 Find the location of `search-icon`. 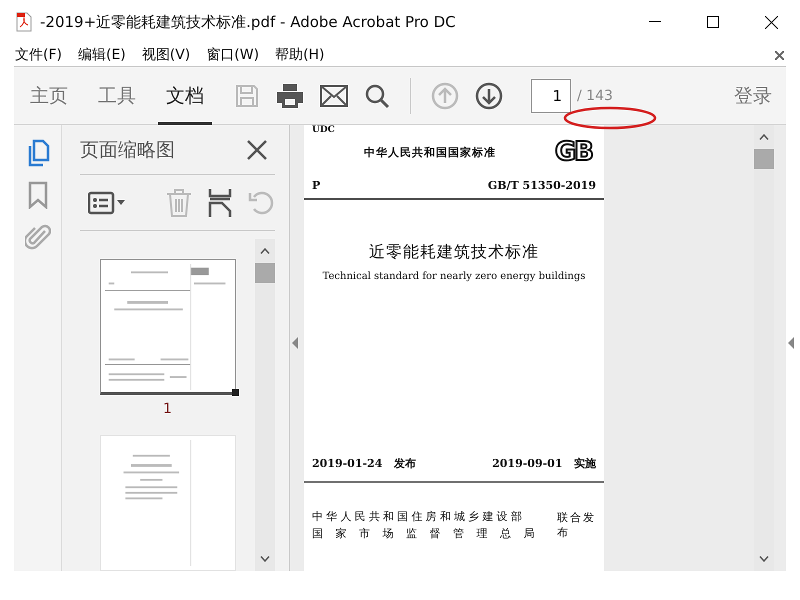

search-icon is located at coordinates (377, 95).